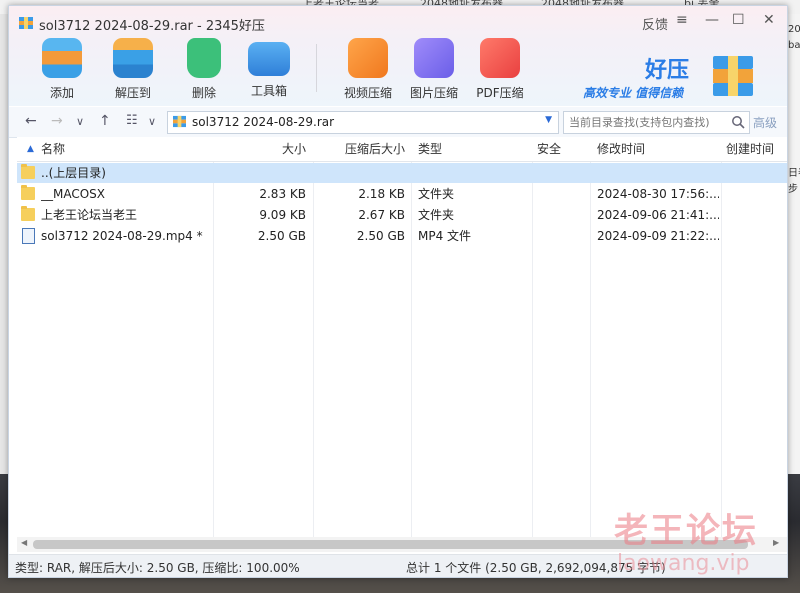  I want to click on search-input, so click(649, 122).